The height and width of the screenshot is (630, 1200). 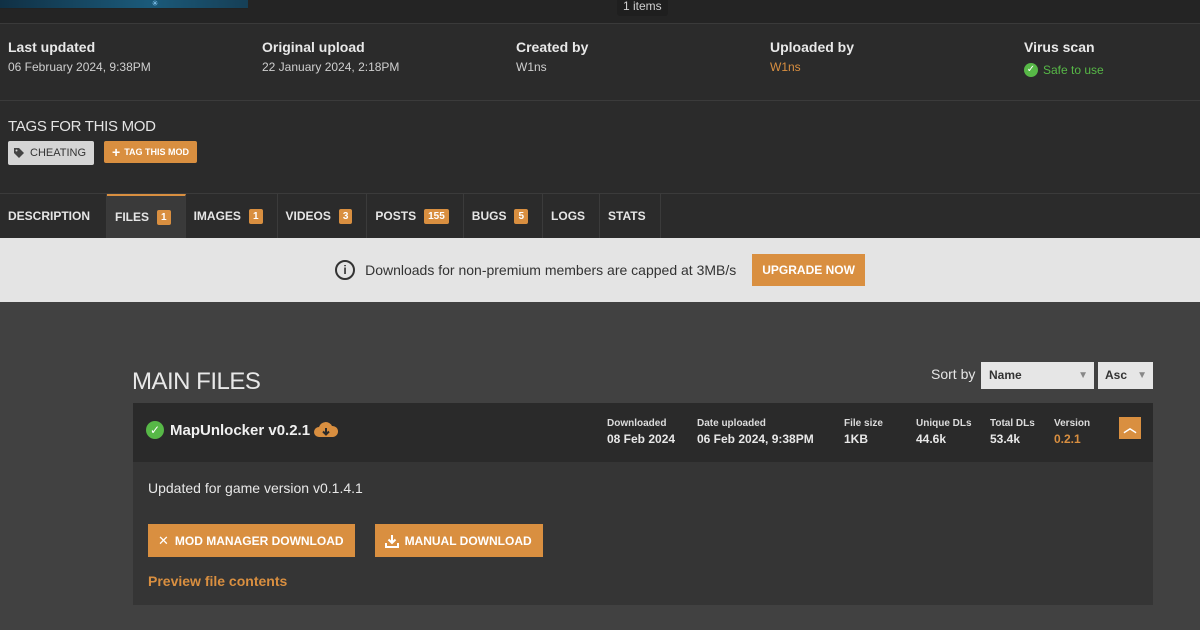 I want to click on top-strip: ✳ 1 items, so click(x=600, y=12).